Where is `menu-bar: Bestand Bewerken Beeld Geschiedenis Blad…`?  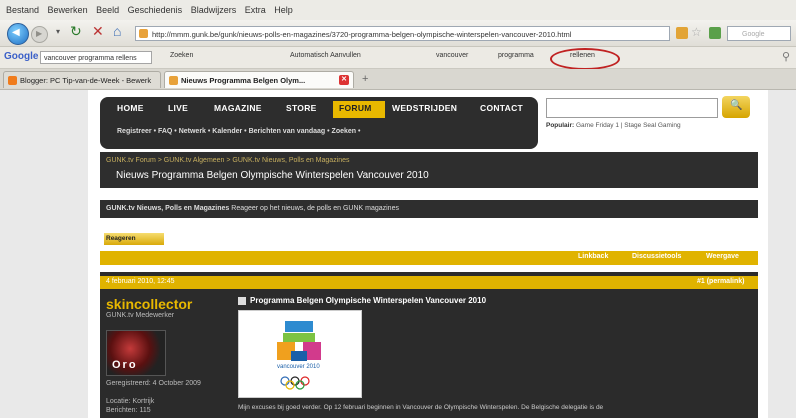
menu-bar: Bestand Bewerken Beeld Geschiedenis Blad… is located at coordinates (398, 10).